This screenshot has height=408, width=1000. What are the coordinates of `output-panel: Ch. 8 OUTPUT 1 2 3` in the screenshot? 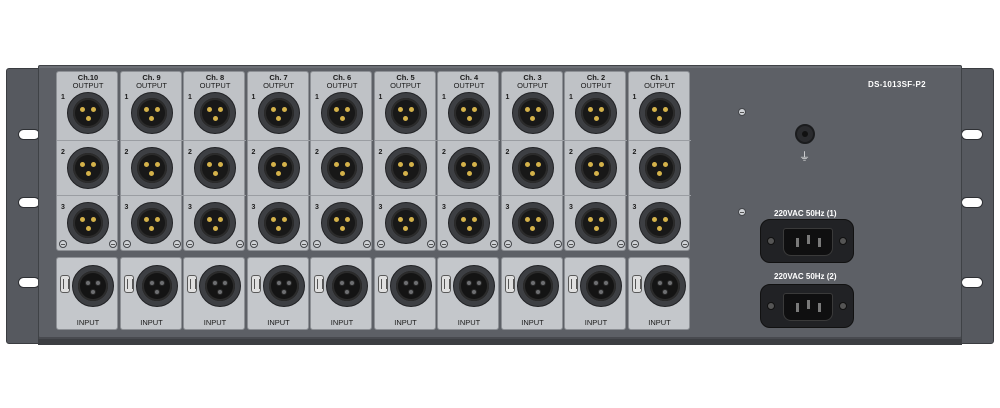 It's located at (214, 161).